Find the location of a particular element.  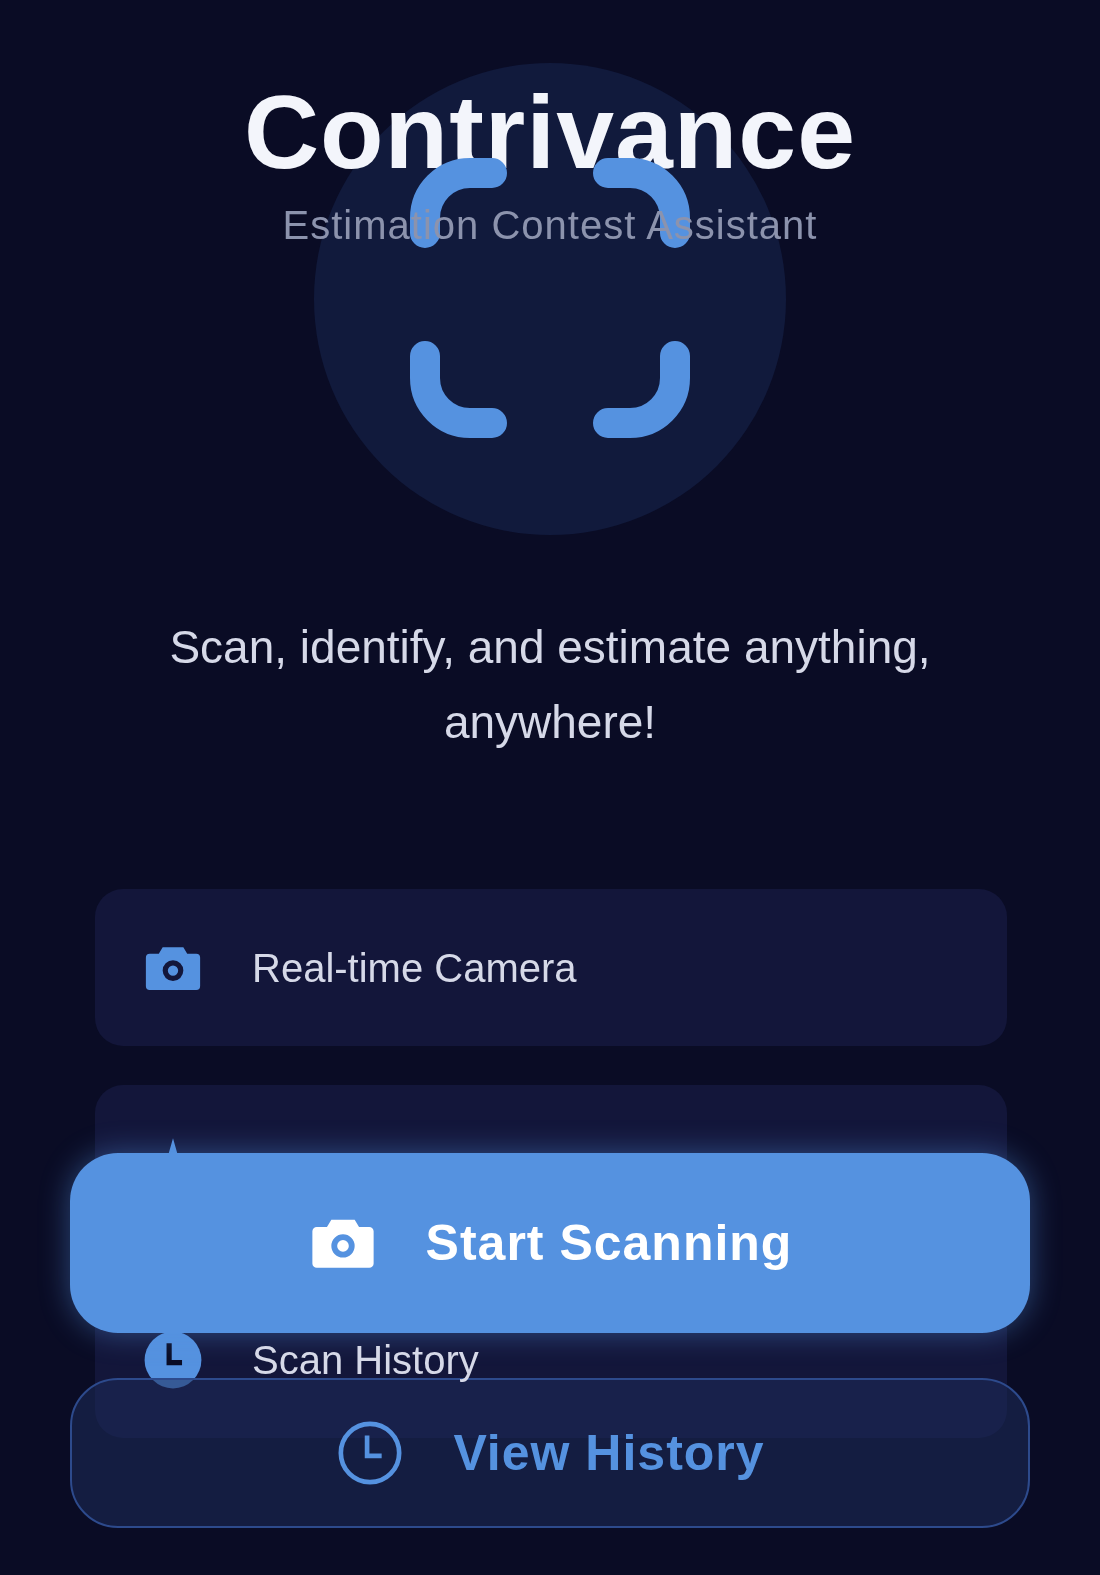

tagline: Scan, identify, and estimate anything, anywhere! is located at coordinates (550, 685).